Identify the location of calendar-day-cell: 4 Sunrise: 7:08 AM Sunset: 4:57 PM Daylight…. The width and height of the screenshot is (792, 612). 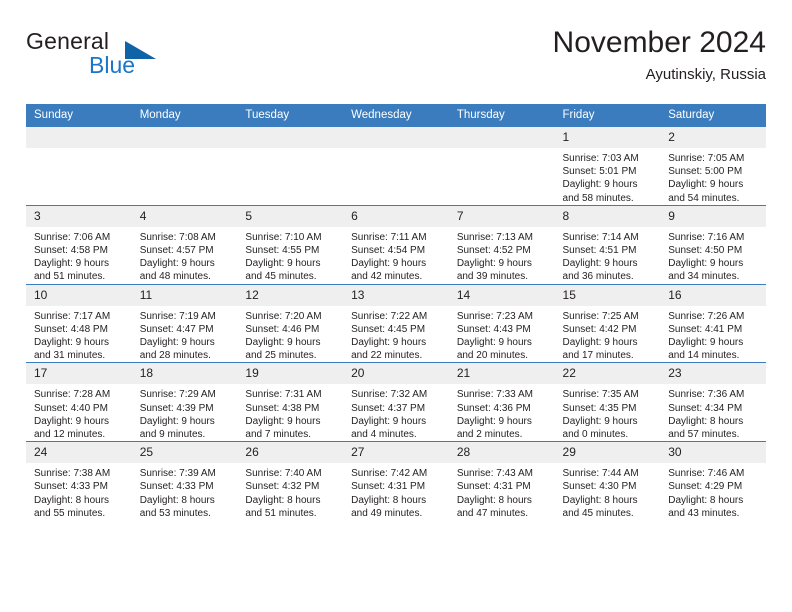
(184, 244).